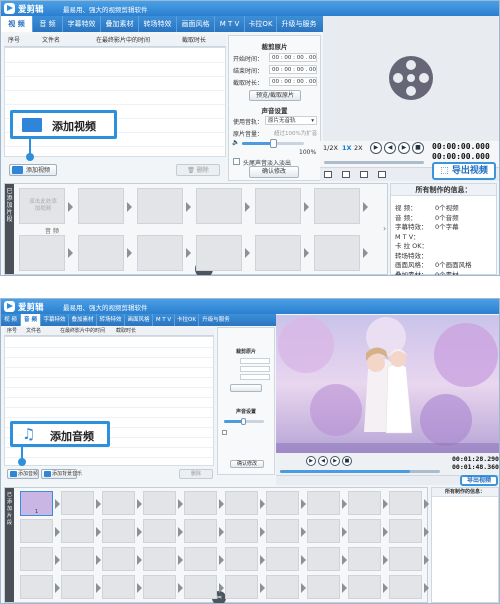 The height and width of the screenshot is (604, 500). Describe the element at coordinates (291, 120) in the screenshot. I see `track-select: 原片无音轨 ▾` at that location.